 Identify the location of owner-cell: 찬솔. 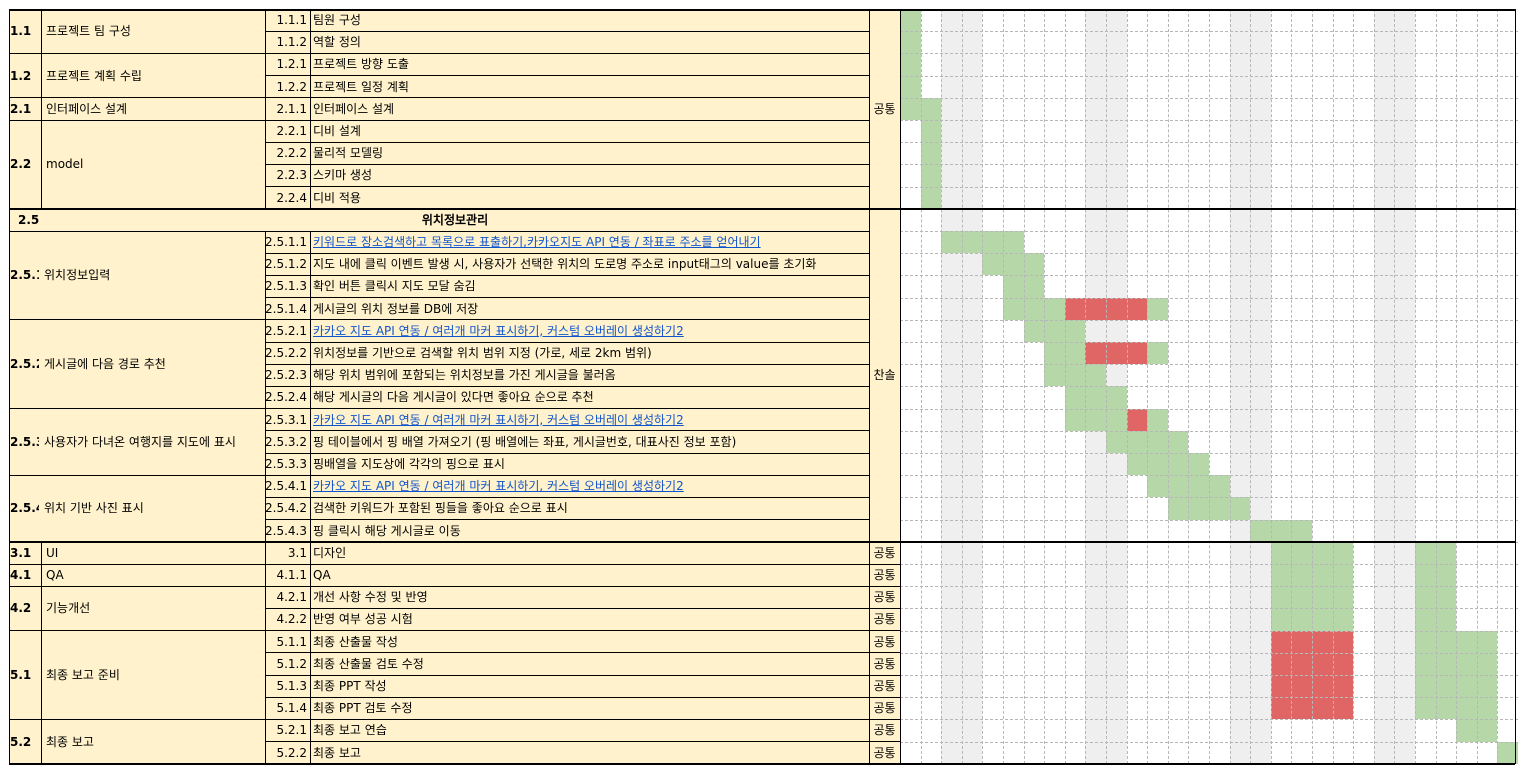
(884, 375).